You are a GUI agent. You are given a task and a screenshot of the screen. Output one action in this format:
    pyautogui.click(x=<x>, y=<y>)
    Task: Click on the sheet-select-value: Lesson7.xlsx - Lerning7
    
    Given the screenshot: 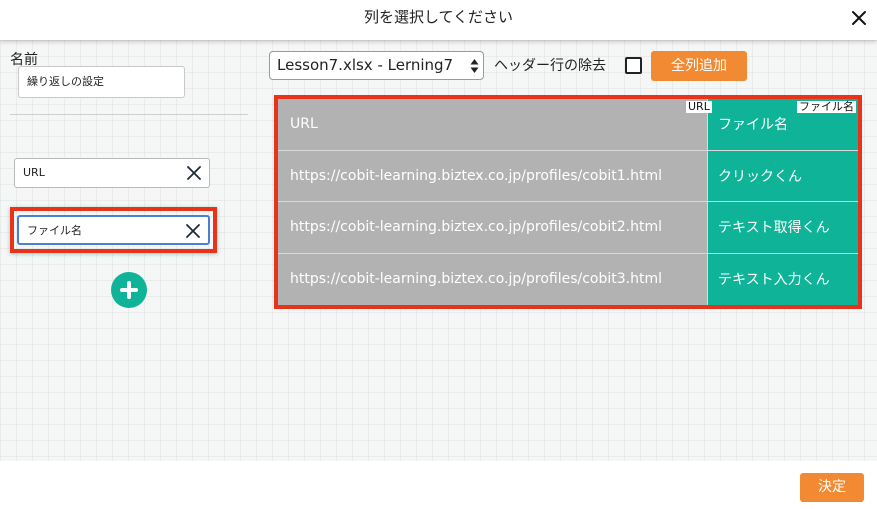 What is the action you would take?
    pyautogui.click(x=365, y=65)
    